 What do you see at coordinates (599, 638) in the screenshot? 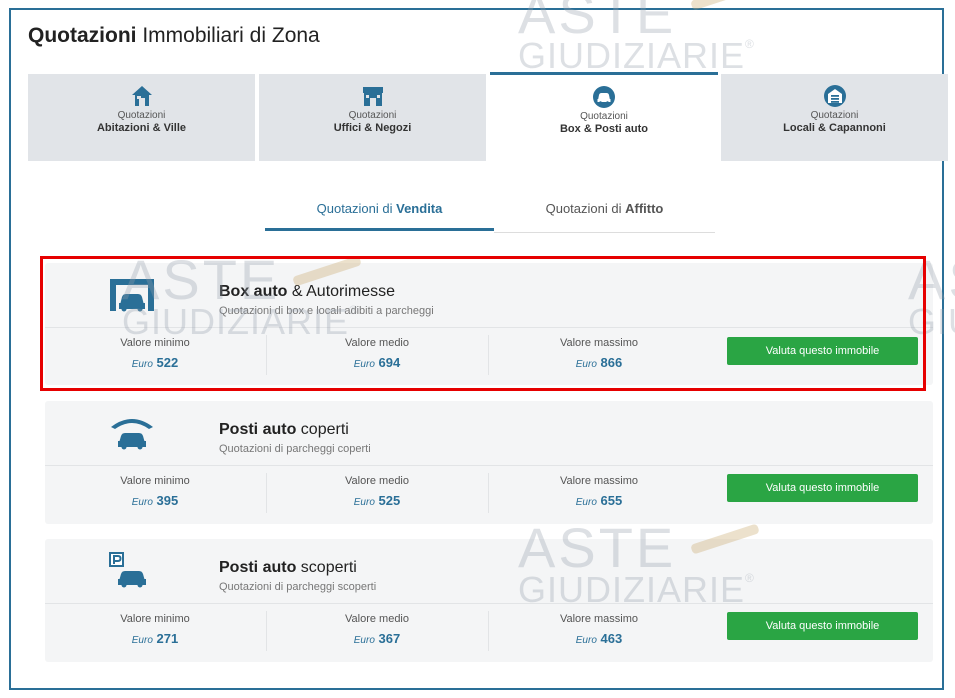
I see `metric-value: Euro 463` at bounding box center [599, 638].